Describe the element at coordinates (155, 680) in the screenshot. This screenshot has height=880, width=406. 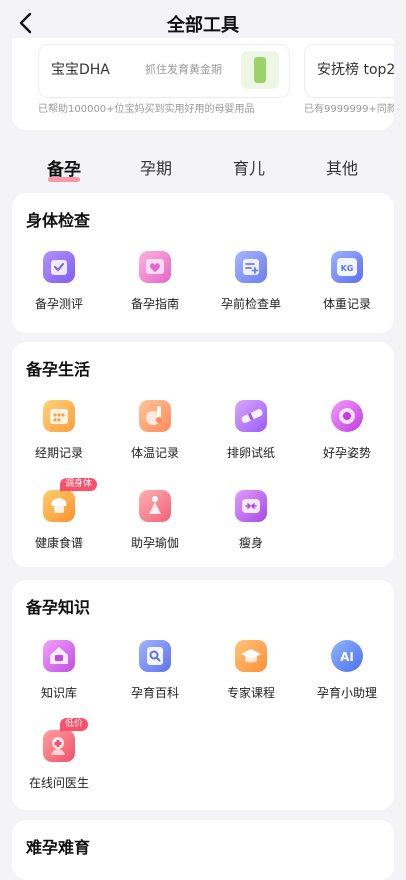
I see `tool-pregnancy-encyclopedia: 孕育百科` at that location.